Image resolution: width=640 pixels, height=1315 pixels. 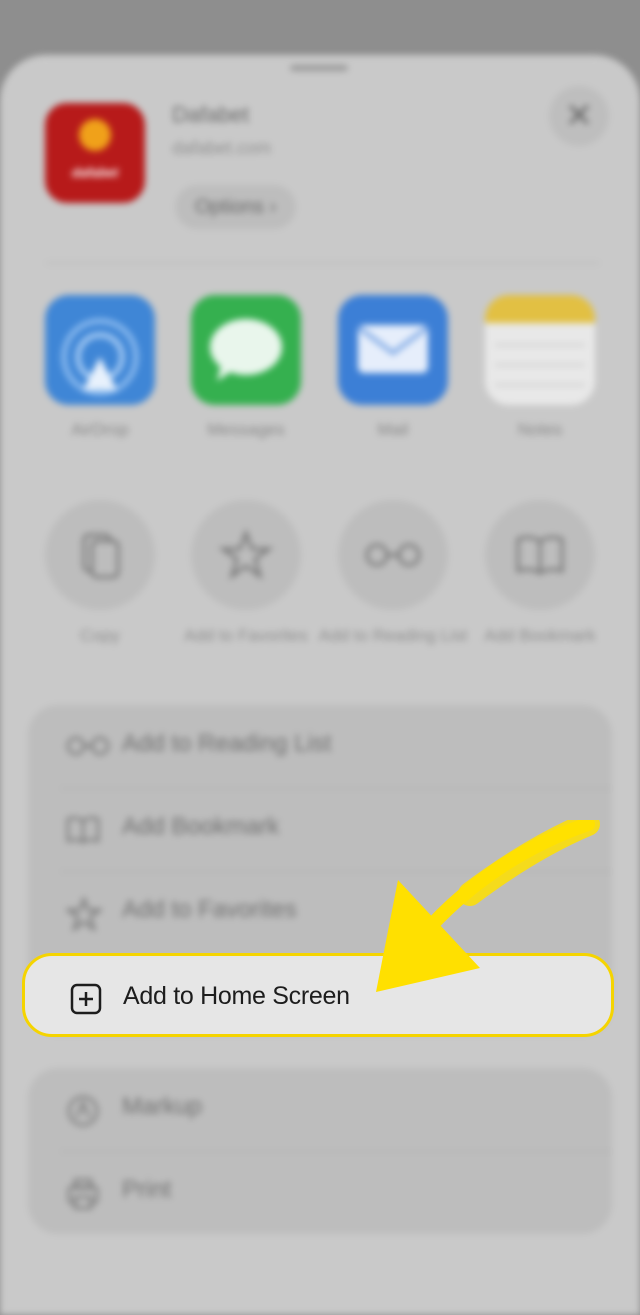 I want to click on site-name: Dafabet, so click(x=211, y=114).